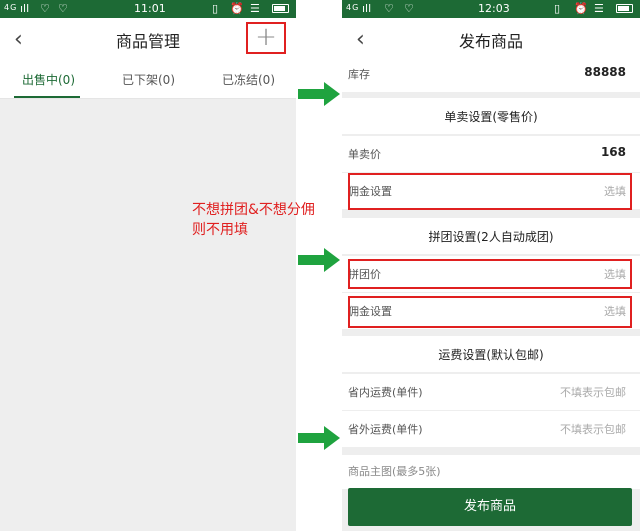 The width and height of the screenshot is (640, 531). What do you see at coordinates (605, 72) in the screenshot?
I see `stock-value: 88888` at bounding box center [605, 72].